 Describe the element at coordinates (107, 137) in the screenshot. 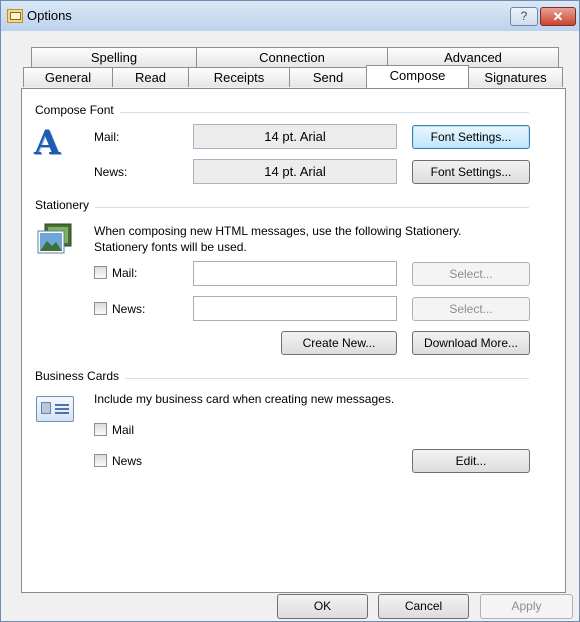

I see `compose-mail-label: Mail:` at that location.